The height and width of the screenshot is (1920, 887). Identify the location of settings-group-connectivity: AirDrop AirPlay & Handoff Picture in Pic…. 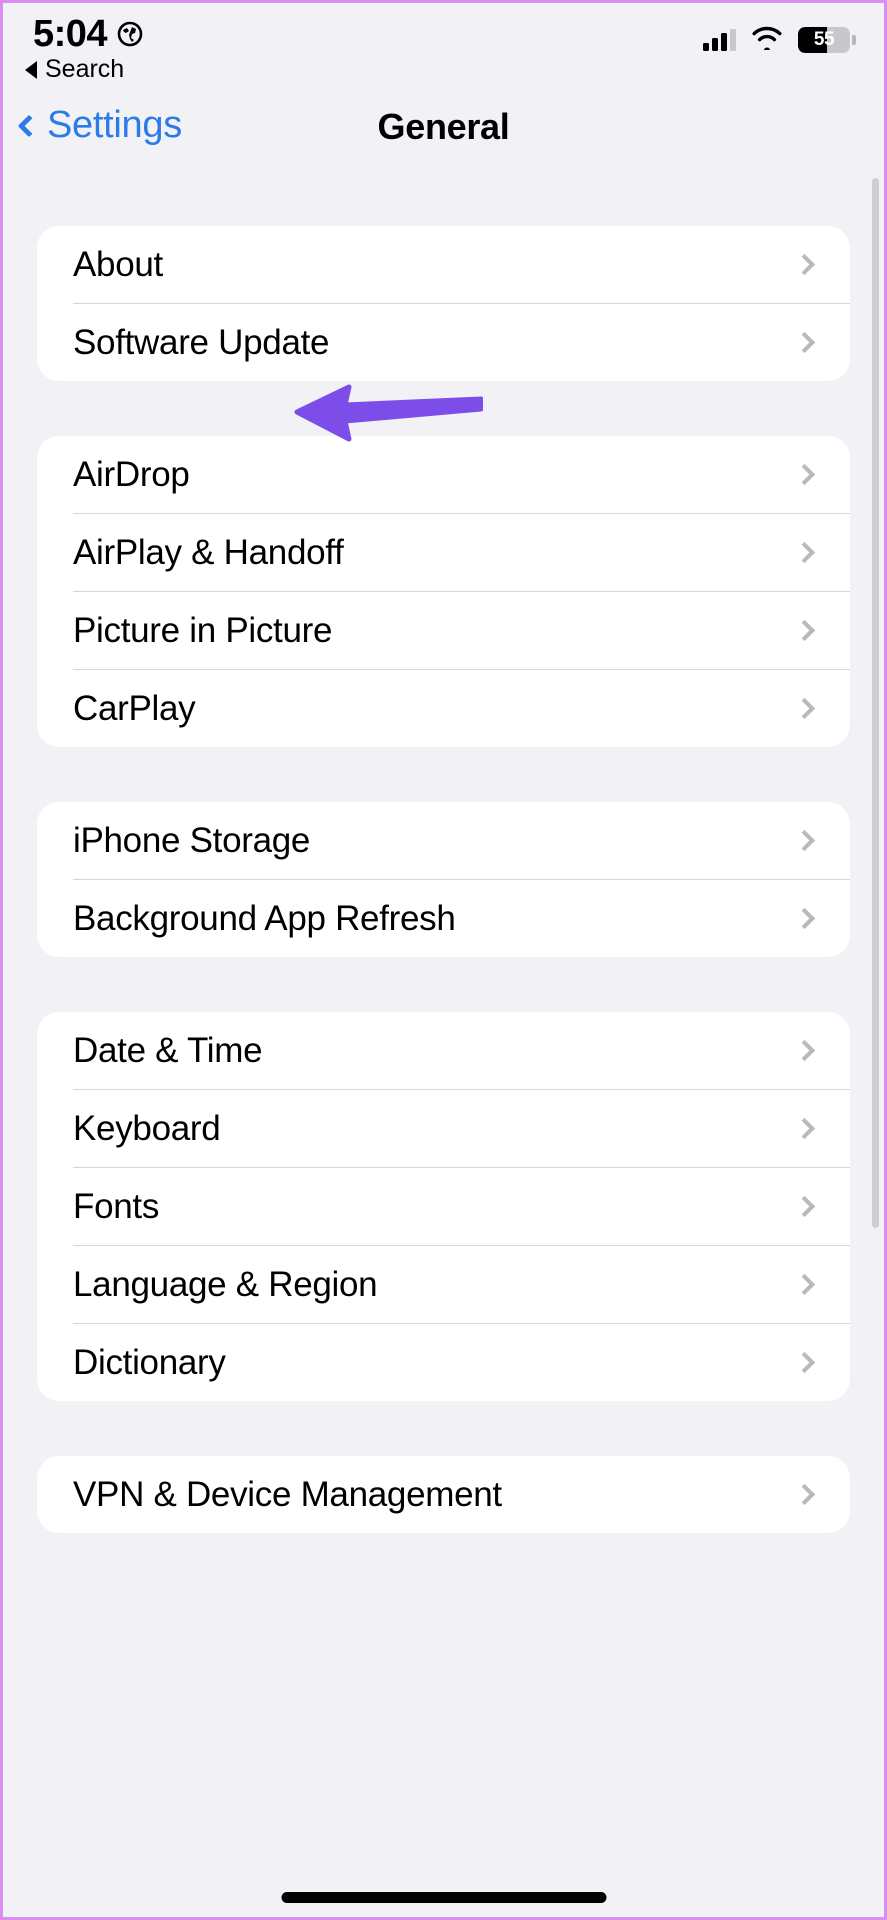
(443, 591).